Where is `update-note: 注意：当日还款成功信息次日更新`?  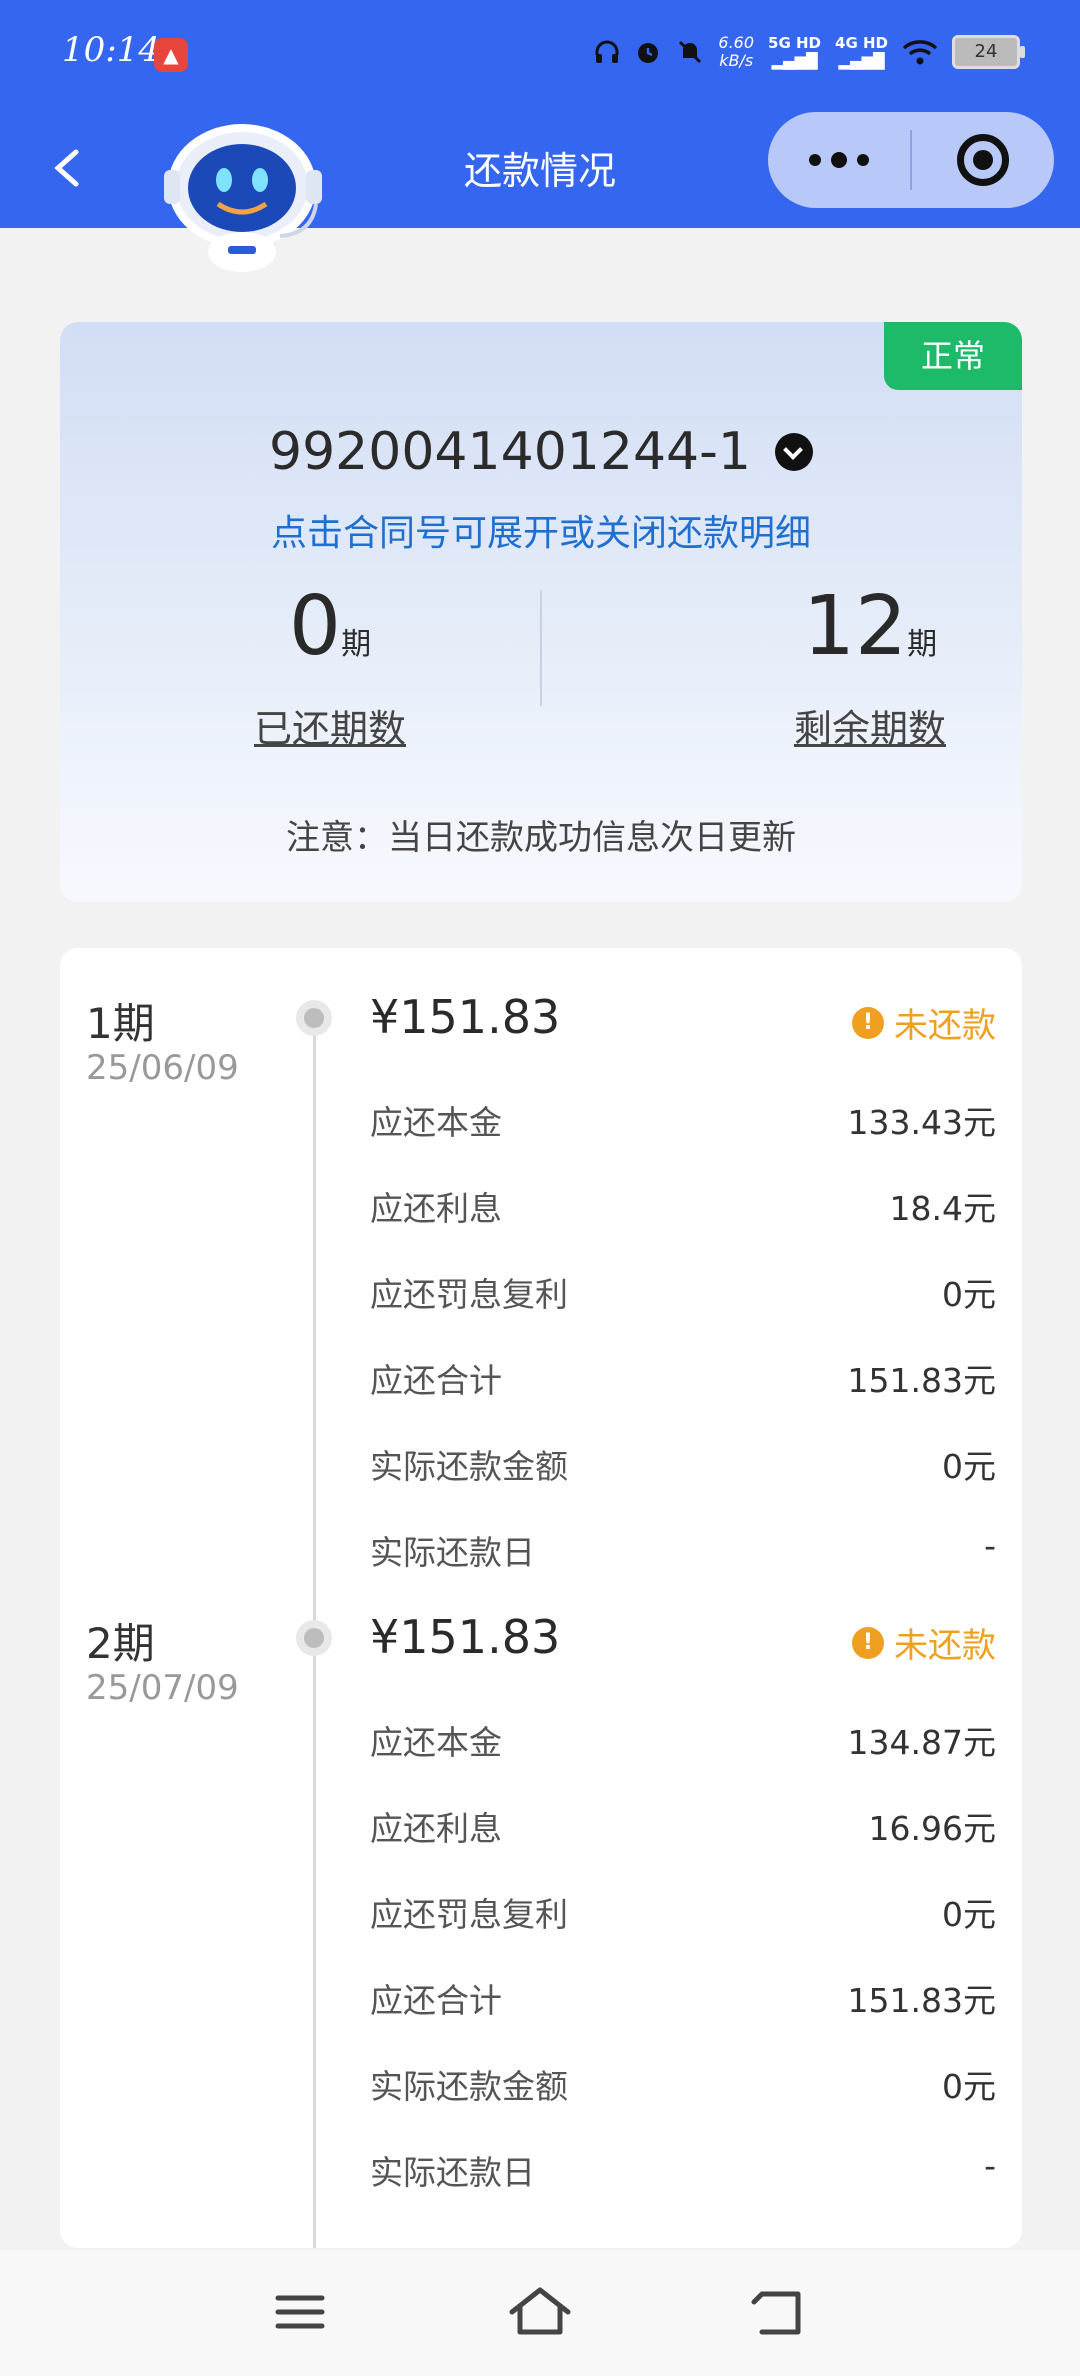 update-note: 注意：当日还款成功信息次日更新 is located at coordinates (541, 838).